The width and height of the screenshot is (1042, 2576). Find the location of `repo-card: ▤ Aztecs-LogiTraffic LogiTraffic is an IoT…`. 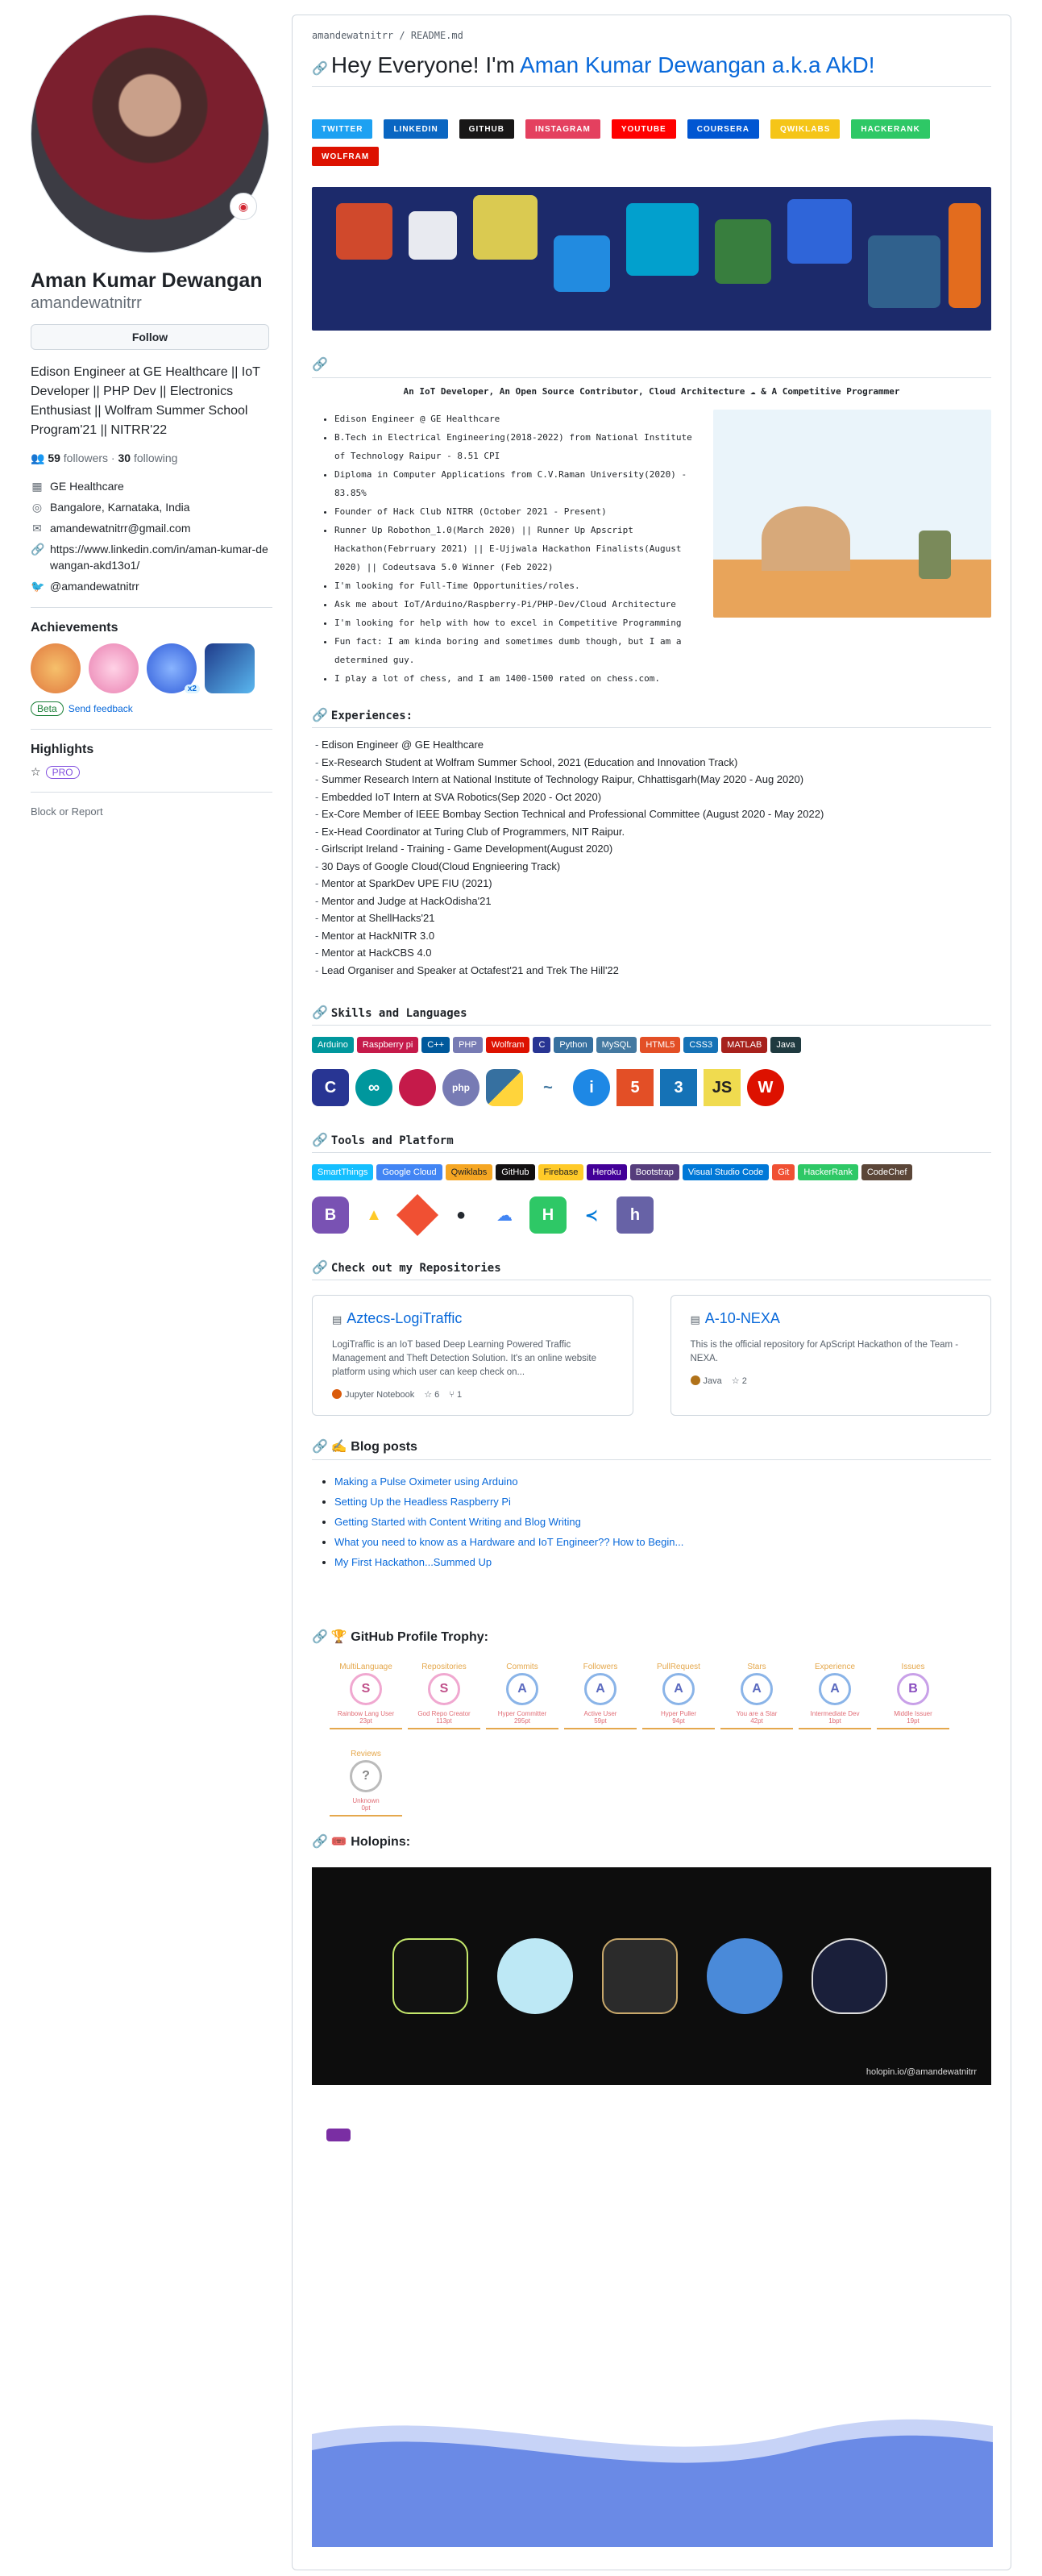

repo-card: ▤ Aztecs-LogiTraffic LogiTraffic is an IoT… is located at coordinates (472, 1356).